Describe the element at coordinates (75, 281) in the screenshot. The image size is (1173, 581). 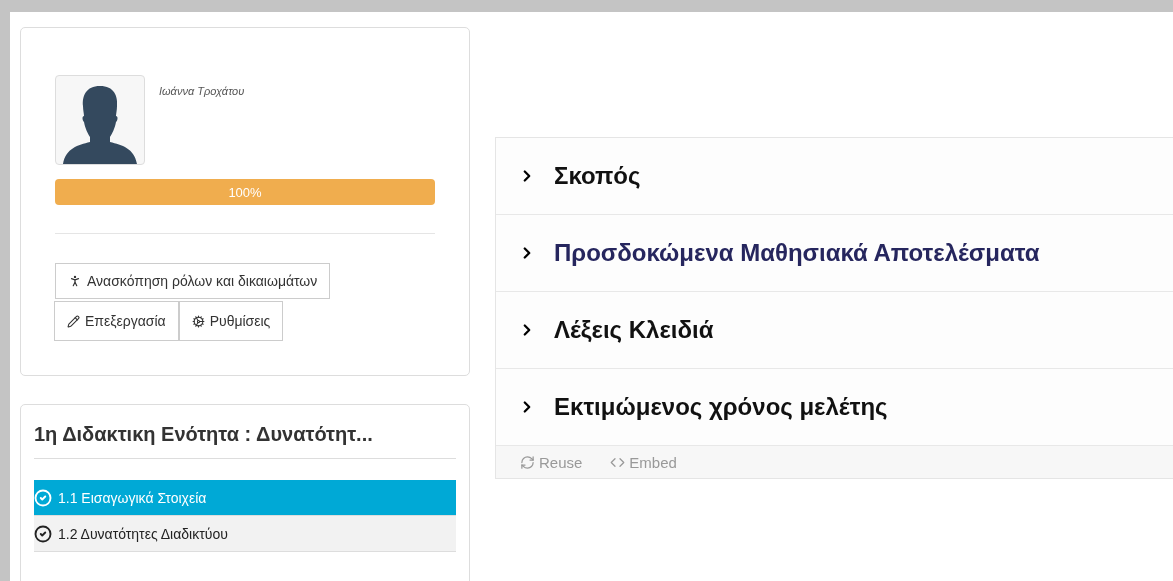
I see `person-icon` at that location.